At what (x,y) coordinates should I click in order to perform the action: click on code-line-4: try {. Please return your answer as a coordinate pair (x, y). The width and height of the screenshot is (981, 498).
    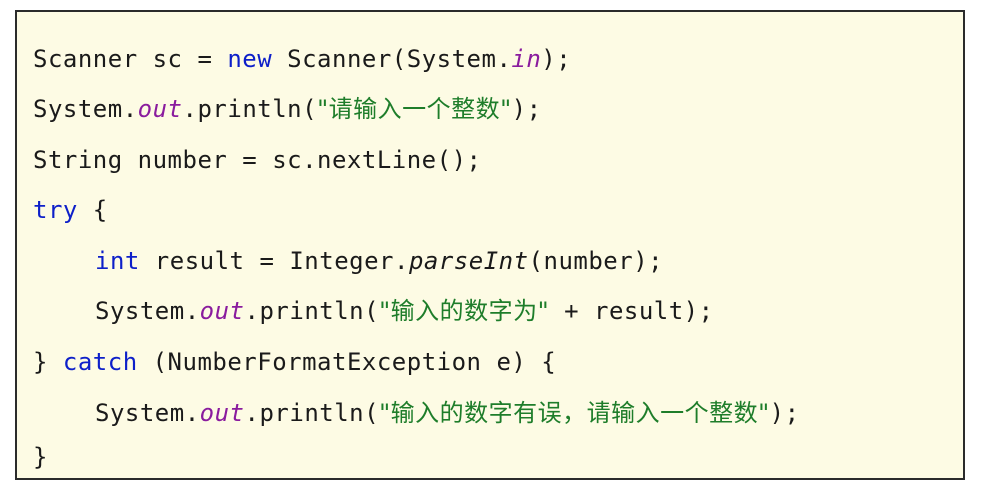
    Looking at the image, I should click on (70, 210).